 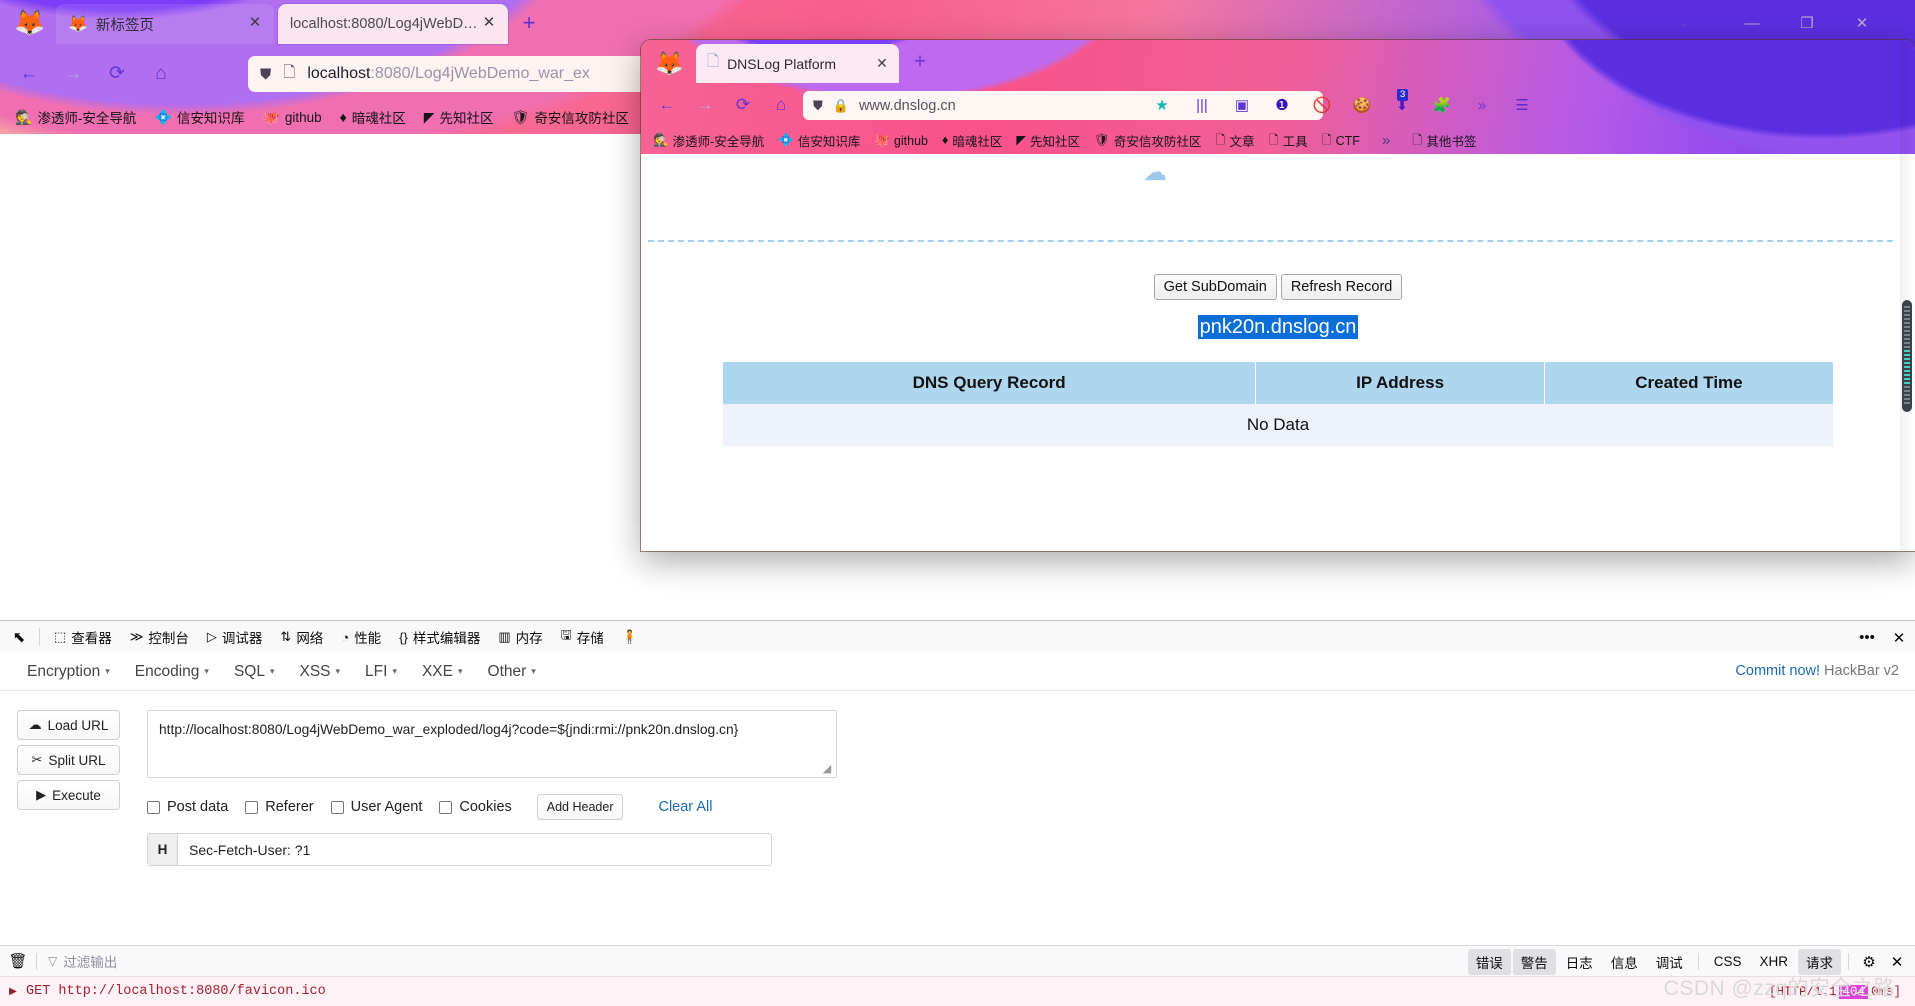 What do you see at coordinates (1242, 106) in the screenshot?
I see `reader-view-icon: ▣` at bounding box center [1242, 106].